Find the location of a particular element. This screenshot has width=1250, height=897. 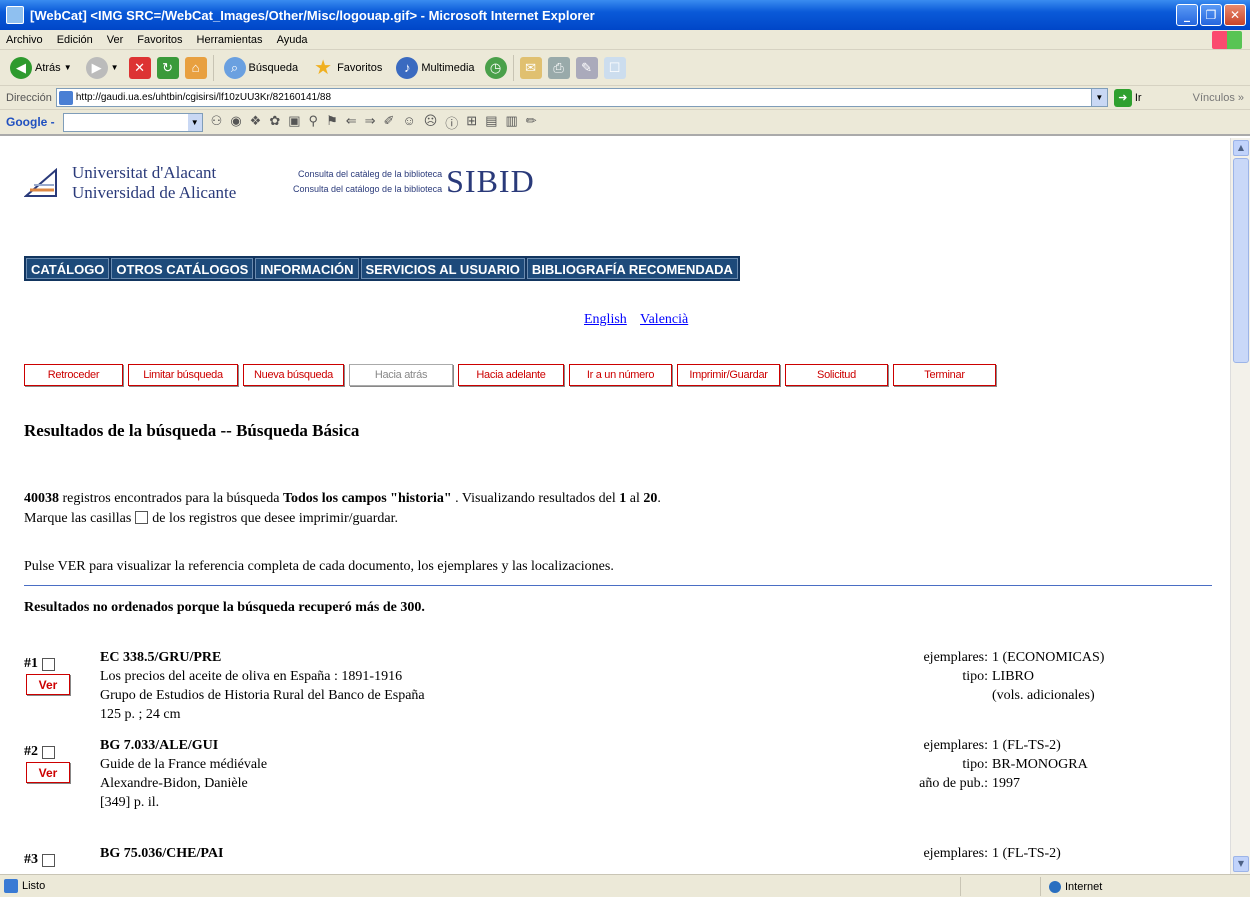

page-icon is located at coordinates (65, 97).